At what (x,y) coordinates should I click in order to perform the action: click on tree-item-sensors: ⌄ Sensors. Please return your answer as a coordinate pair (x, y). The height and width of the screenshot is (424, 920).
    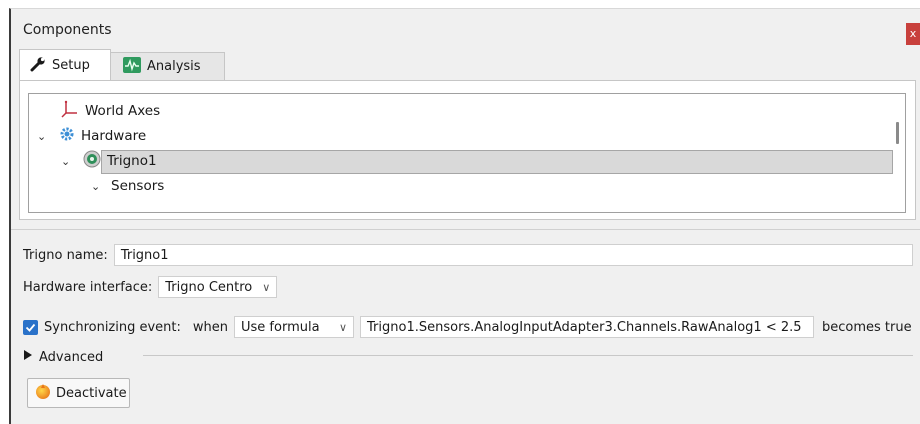
    Looking at the image, I should click on (127, 186).